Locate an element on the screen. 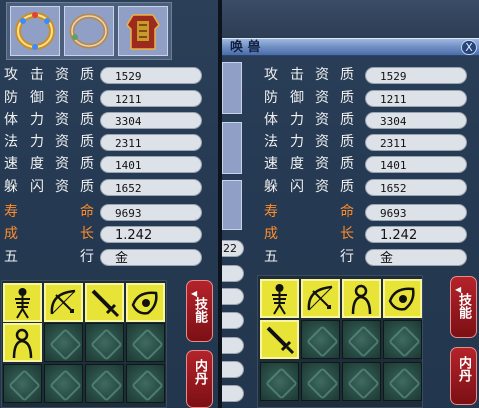 Image resolution: width=479 pixels, height=408 pixels. background-strip is located at coordinates (350, 19).